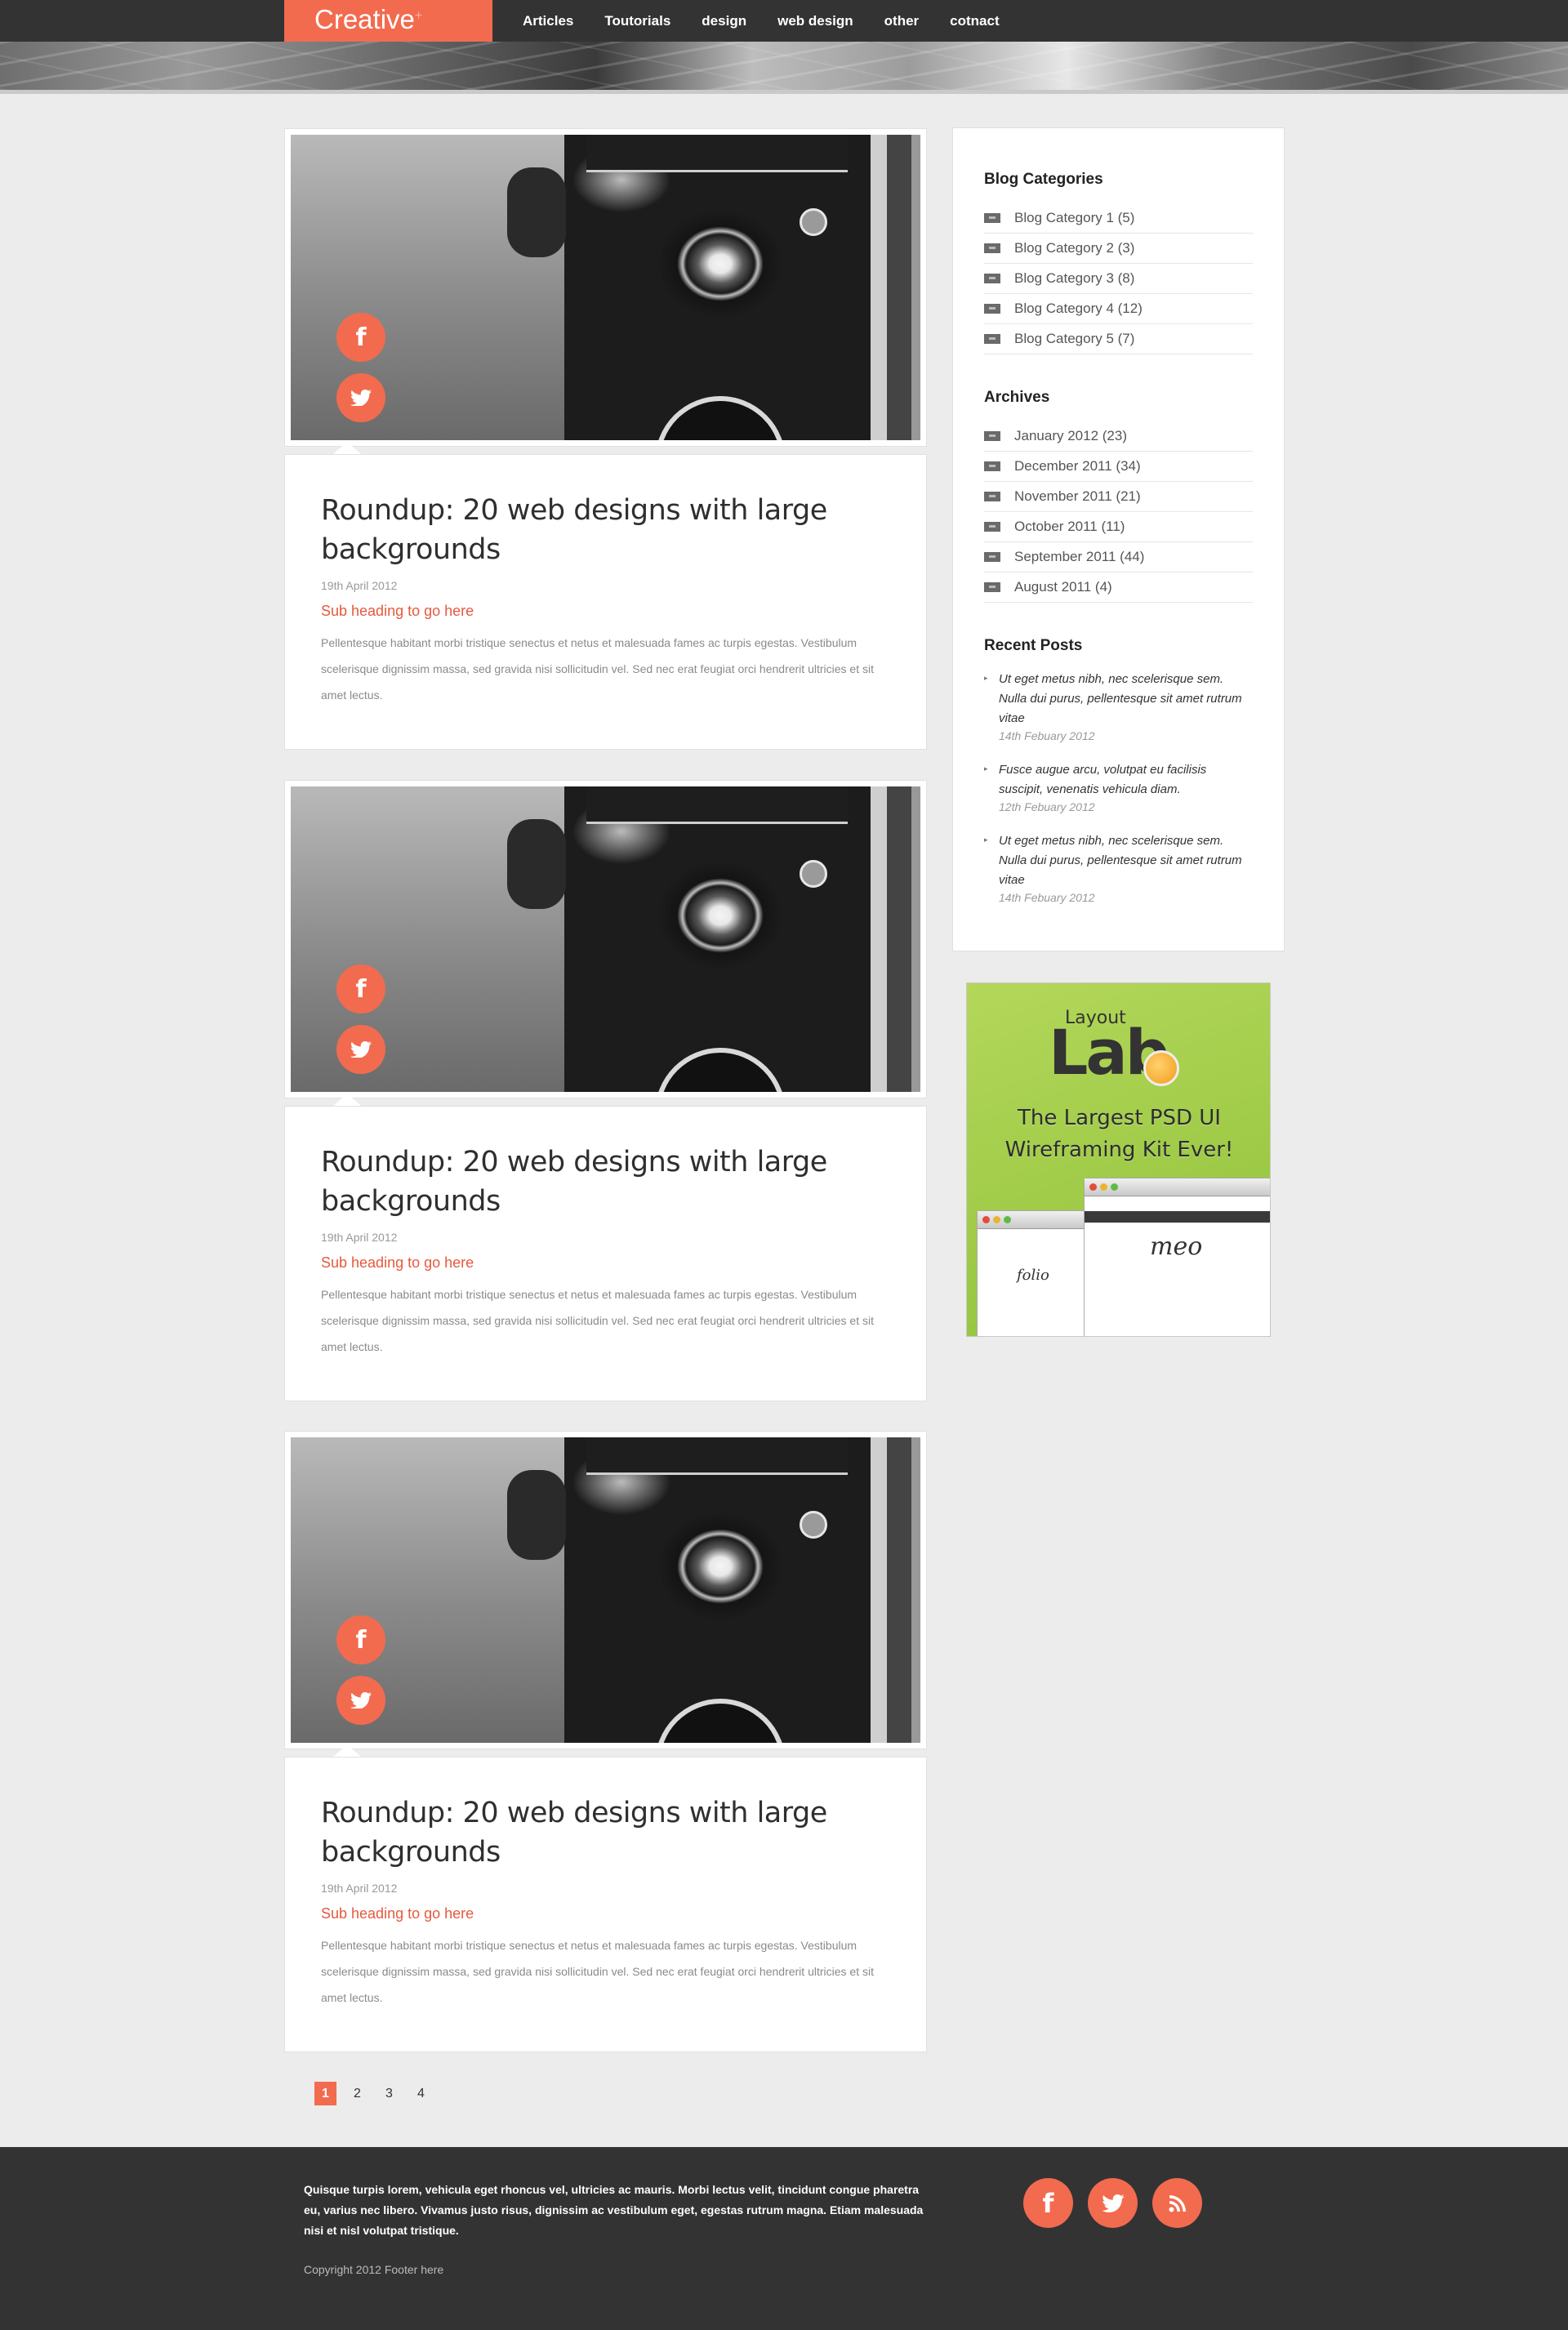 The image size is (1568, 2330). I want to click on ad-tagline: The Largest PSD UI Wireframing Kit Ever!, so click(1118, 1134).